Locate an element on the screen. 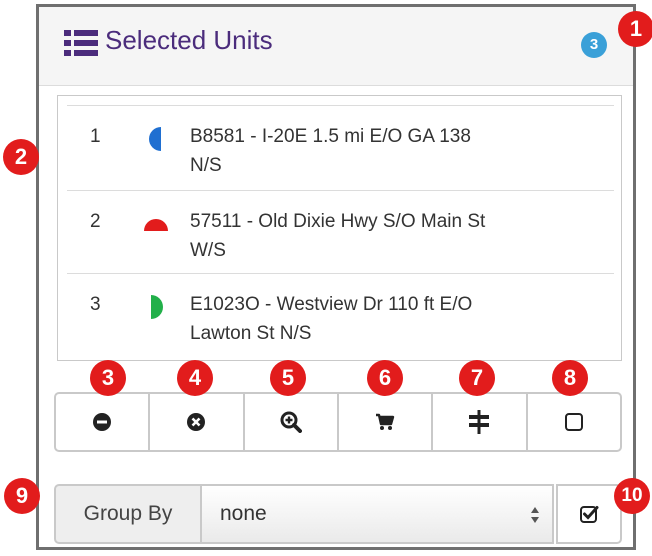 Image resolution: width=652 pixels, height=556 pixels. unit-row: 2 57511 - Old Dixie Hwy S/O Main St W/S is located at coordinates (340, 231).